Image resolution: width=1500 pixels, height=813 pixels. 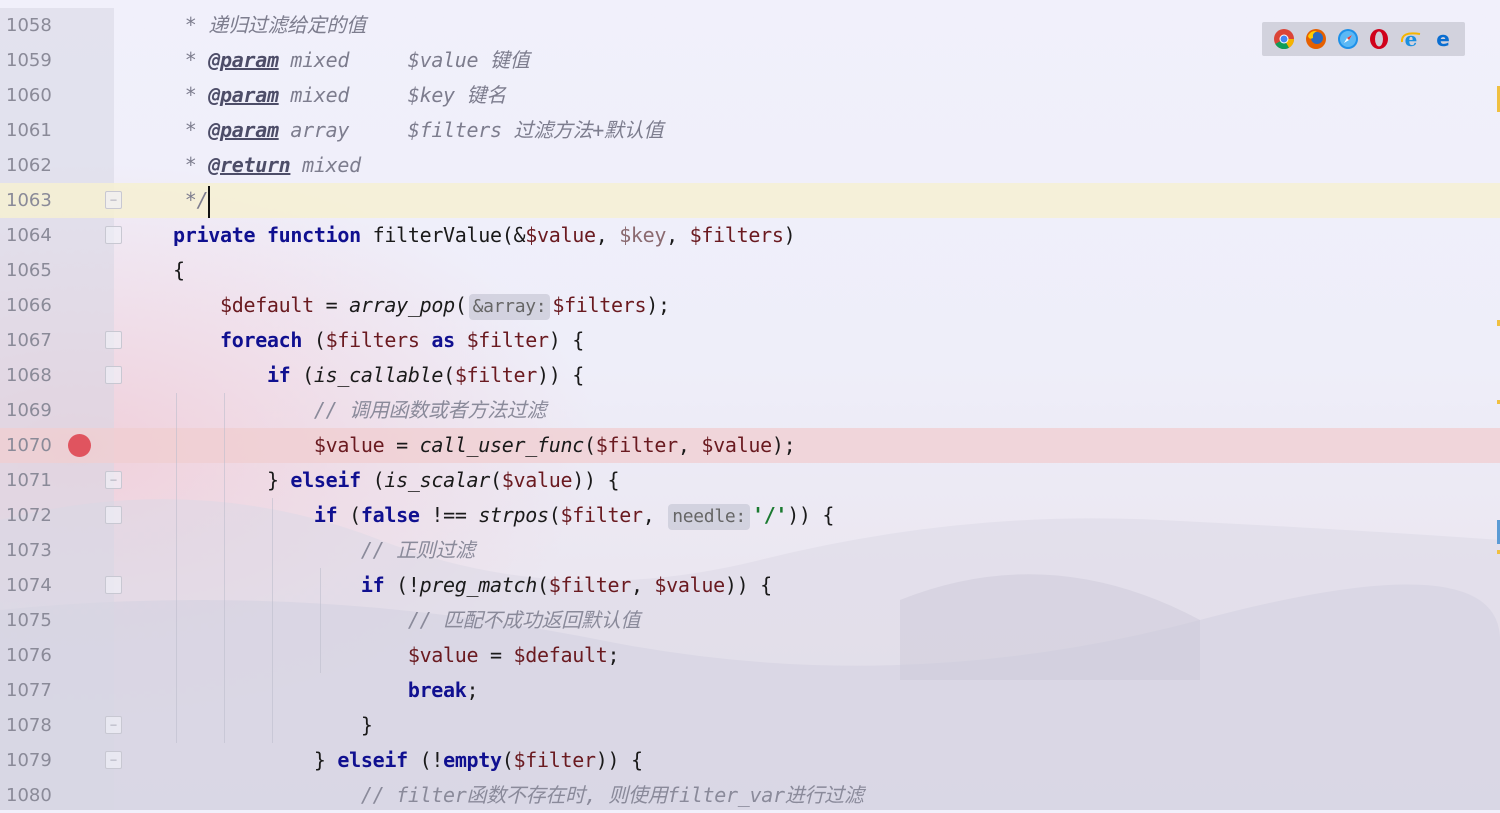 I want to click on code-token: is_callable, so click(x=378, y=375).